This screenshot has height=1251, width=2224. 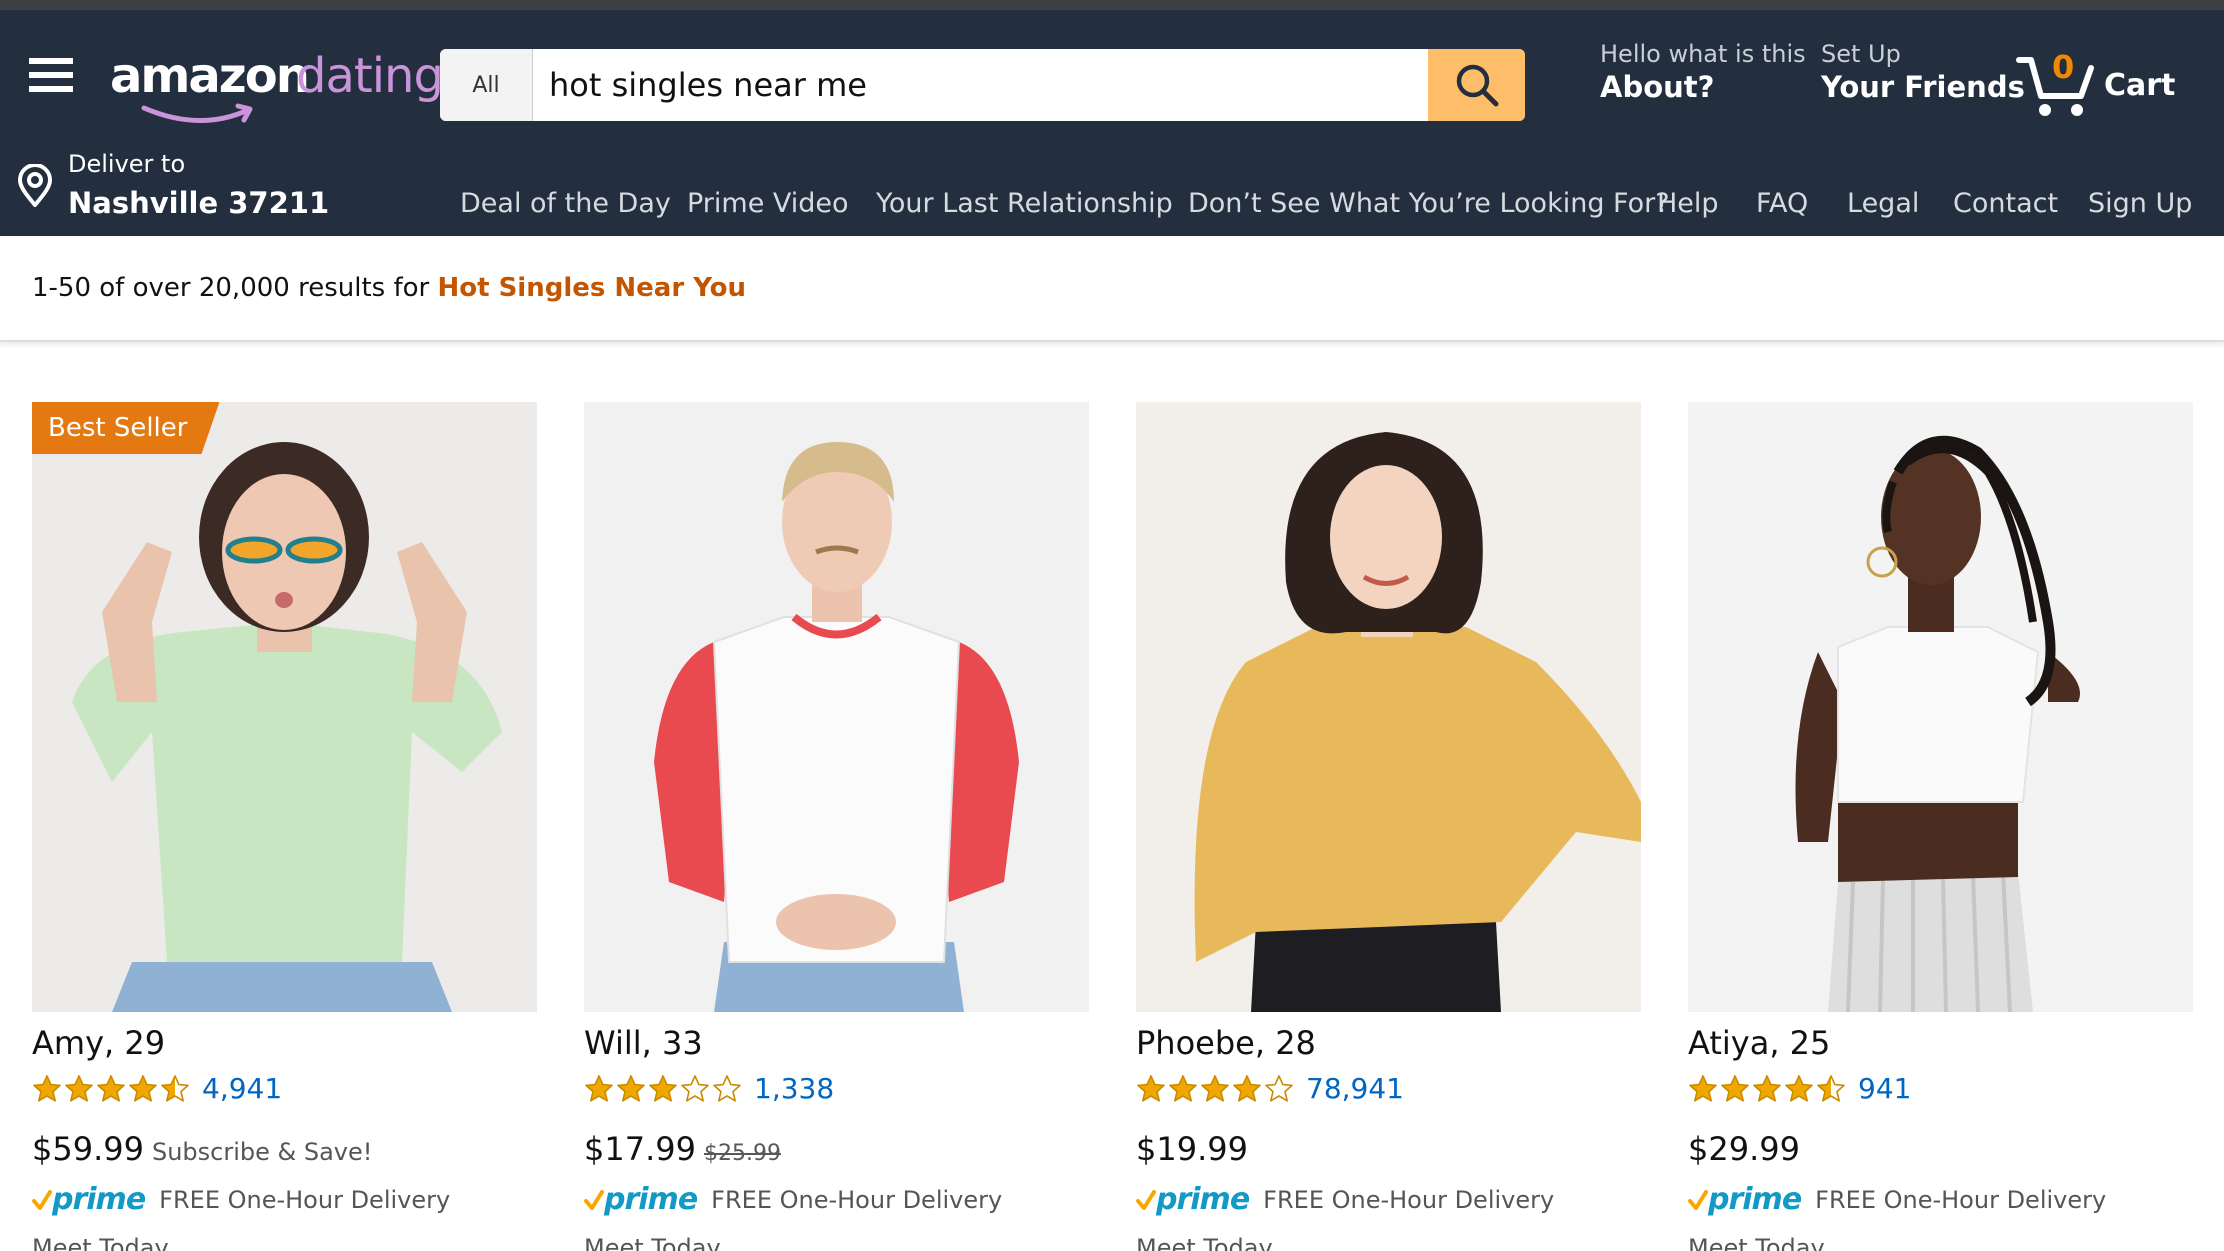 I want to click on price-row: $17.99 $25.99, so click(x=682, y=1149).